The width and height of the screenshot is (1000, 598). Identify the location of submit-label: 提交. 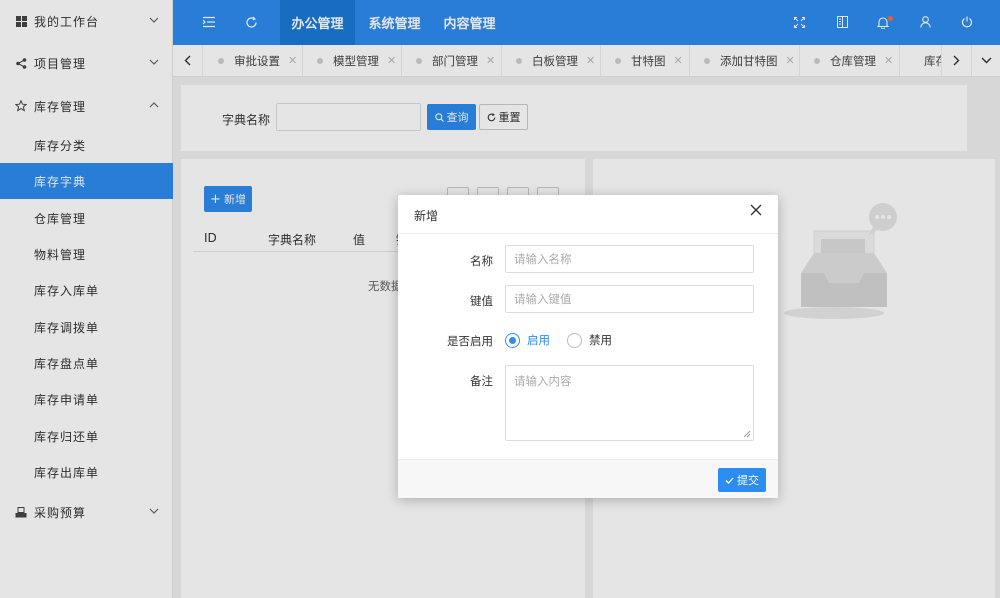
(748, 480).